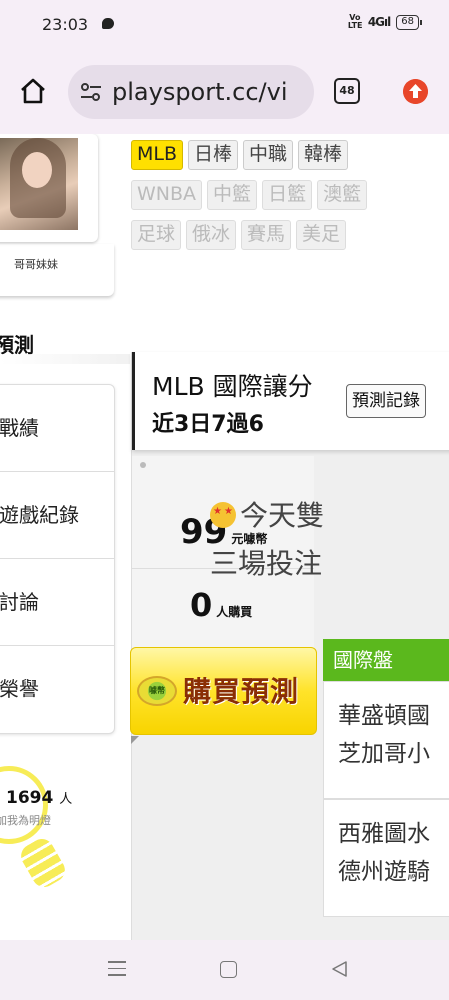  I want to click on status-icons: Vo LTE 4Gıl 68, so click(384, 21).